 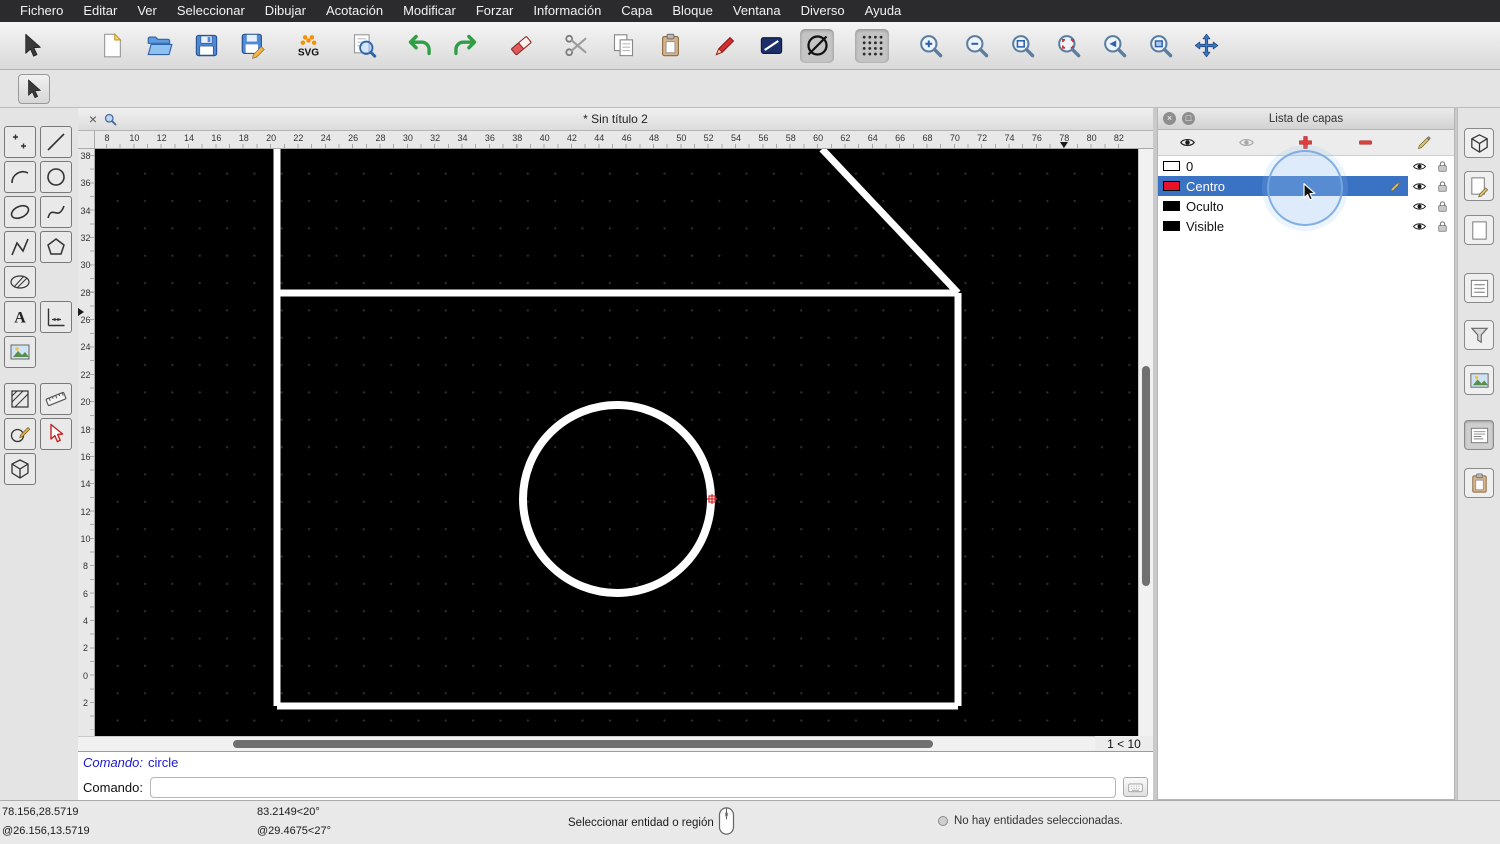 What do you see at coordinates (1188, 118) in the screenshot?
I see `panel-float-button: □` at bounding box center [1188, 118].